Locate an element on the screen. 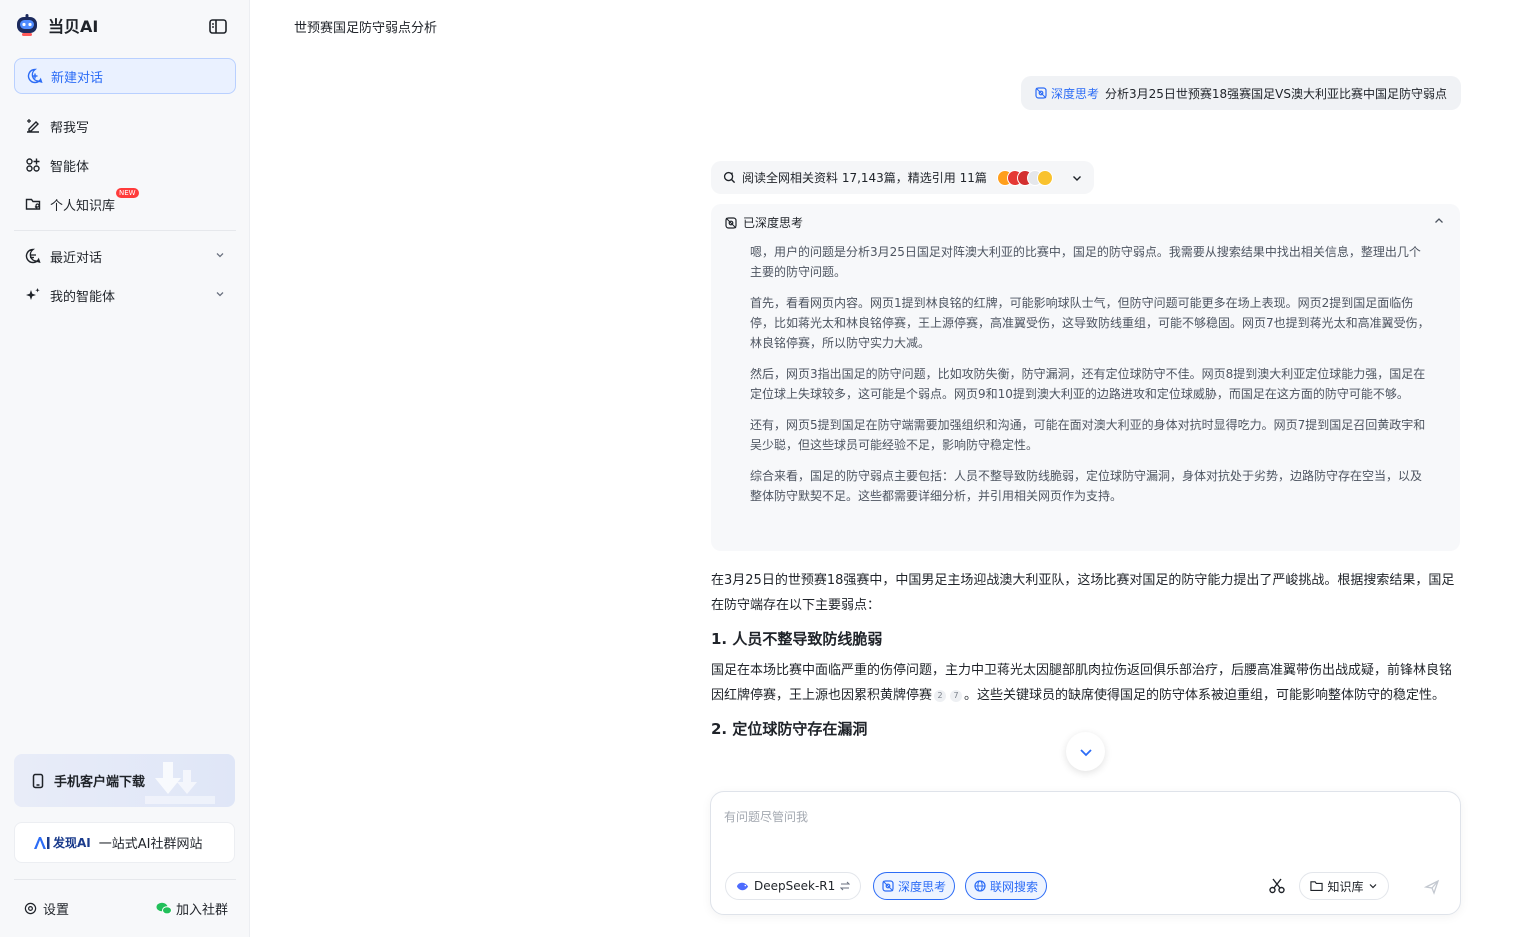 This screenshot has height=937, width=1524. swap-icon is located at coordinates (845, 886).